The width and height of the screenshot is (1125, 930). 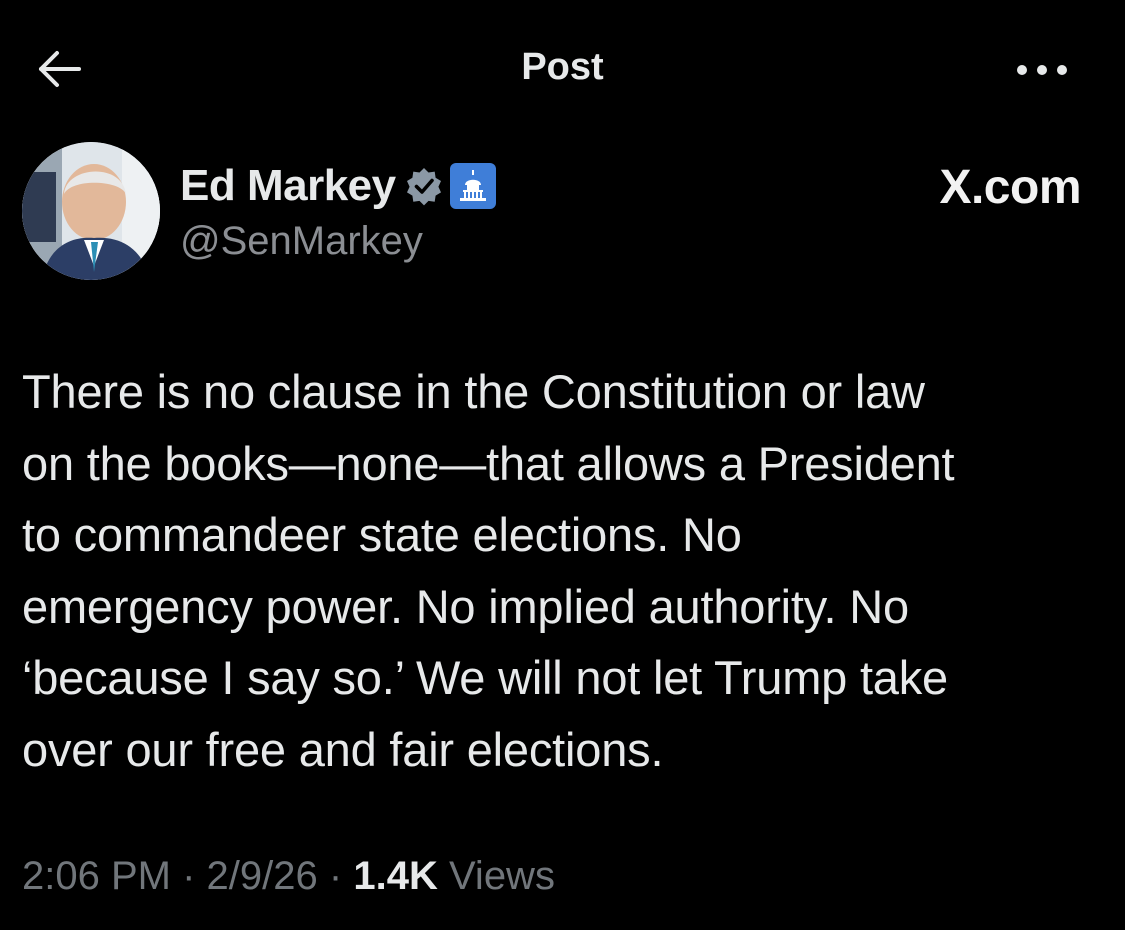 I want to click on views-count: 1.4K, so click(x=395, y=876).